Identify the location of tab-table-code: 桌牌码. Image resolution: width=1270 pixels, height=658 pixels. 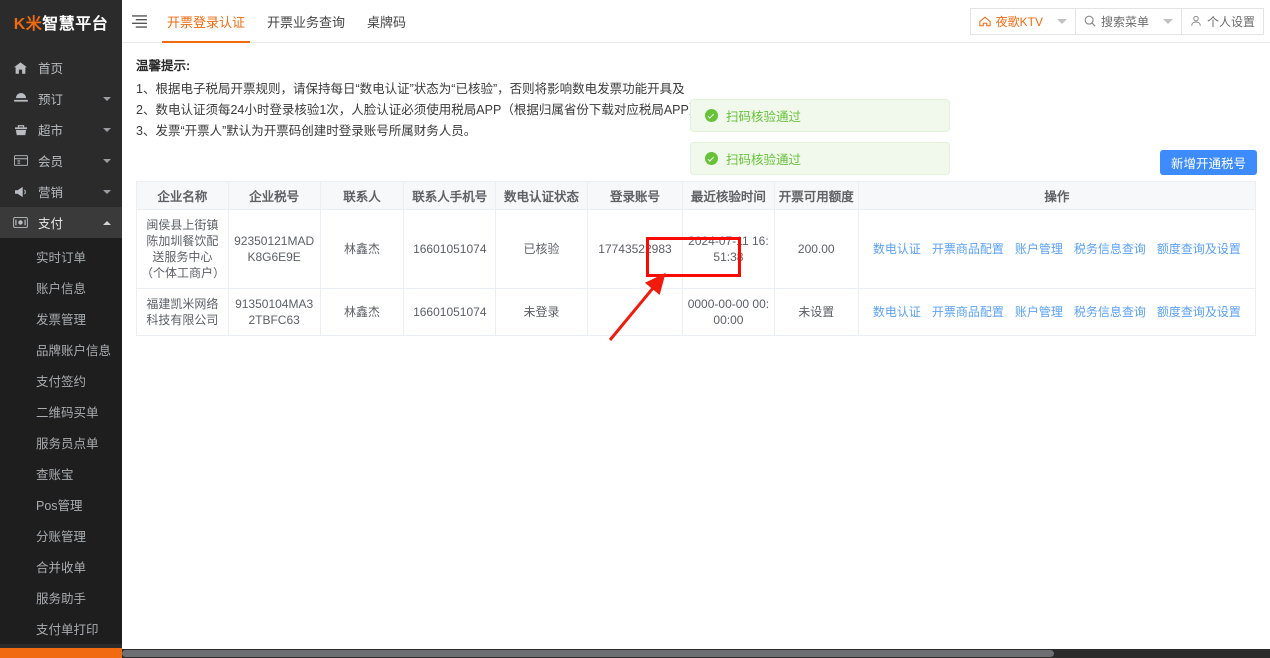
(386, 21).